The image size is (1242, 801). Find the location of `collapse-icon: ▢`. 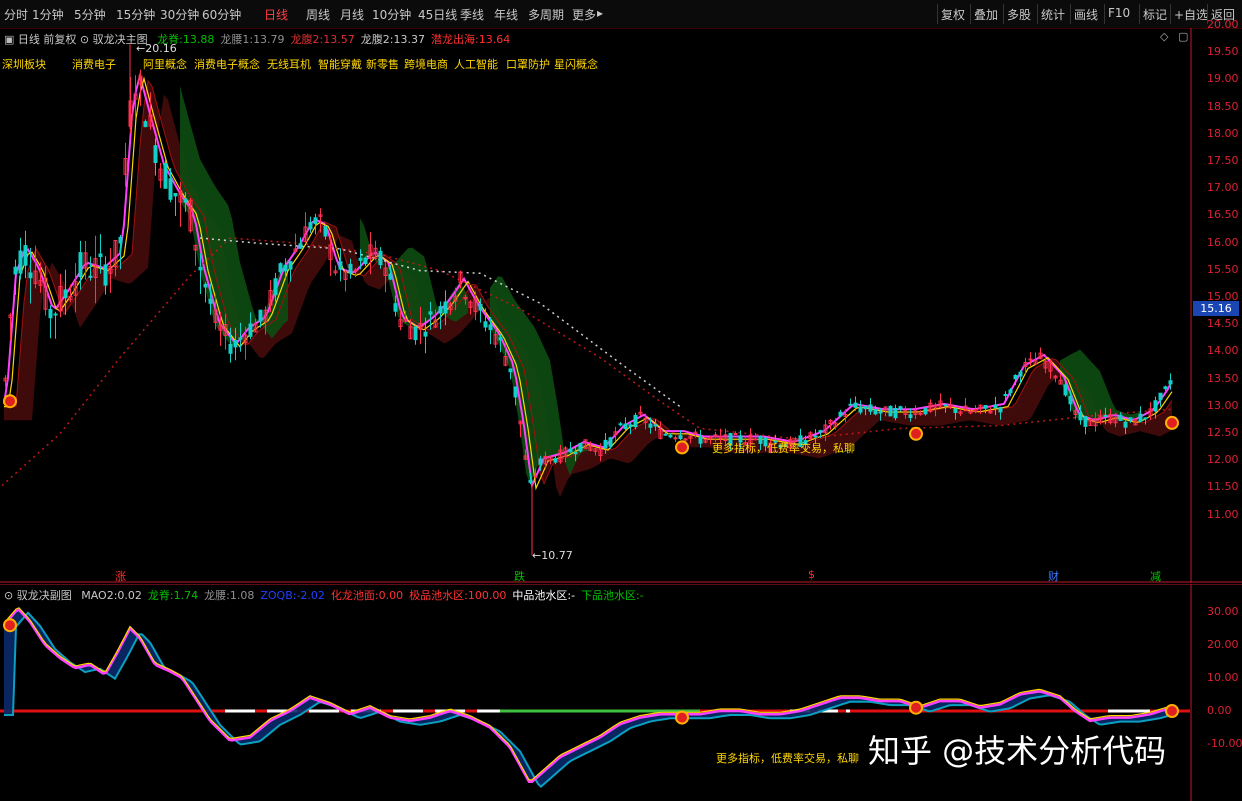

collapse-icon: ▢ is located at coordinates (1183, 36).